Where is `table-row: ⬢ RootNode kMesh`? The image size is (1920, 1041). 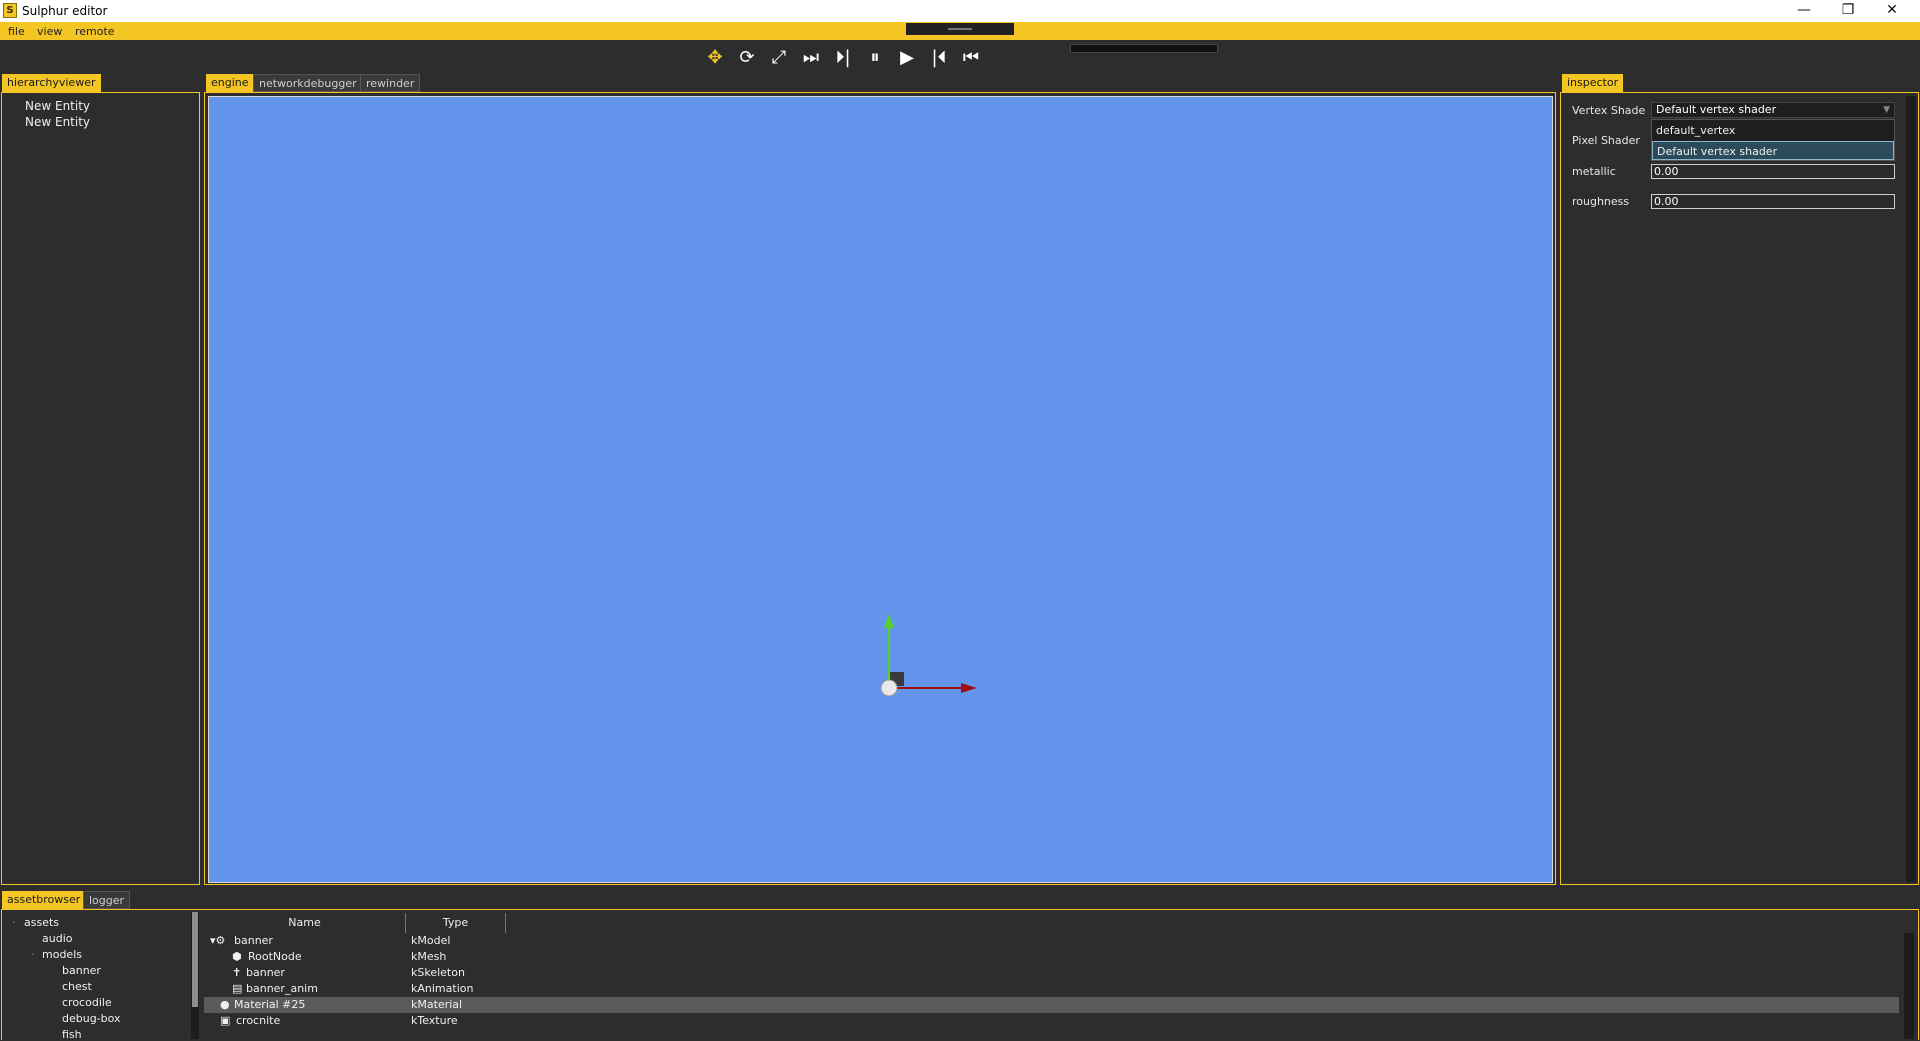
table-row: ⬢ RootNode kMesh is located at coordinates (1051, 957).